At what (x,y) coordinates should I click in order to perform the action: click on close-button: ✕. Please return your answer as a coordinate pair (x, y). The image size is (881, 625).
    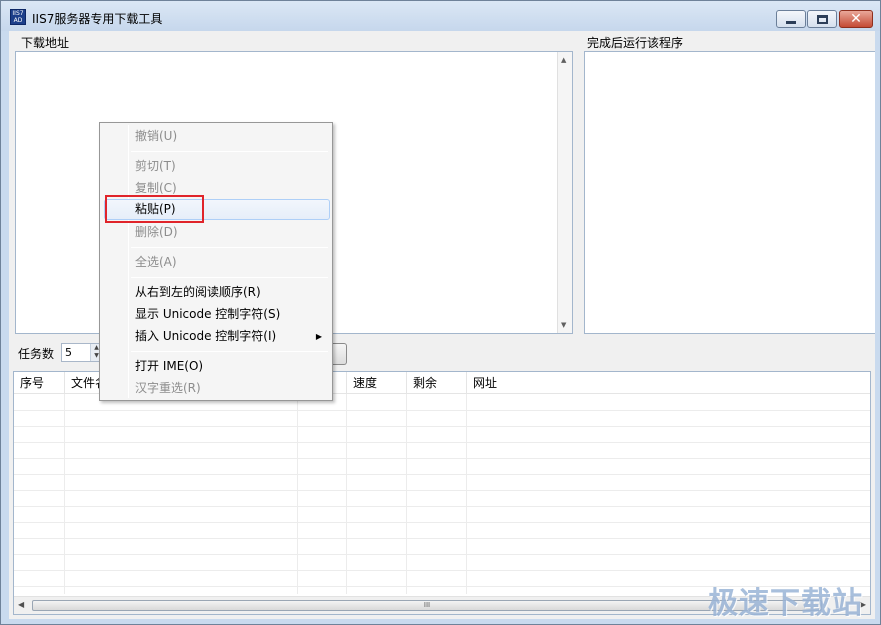
    Looking at the image, I should click on (856, 19).